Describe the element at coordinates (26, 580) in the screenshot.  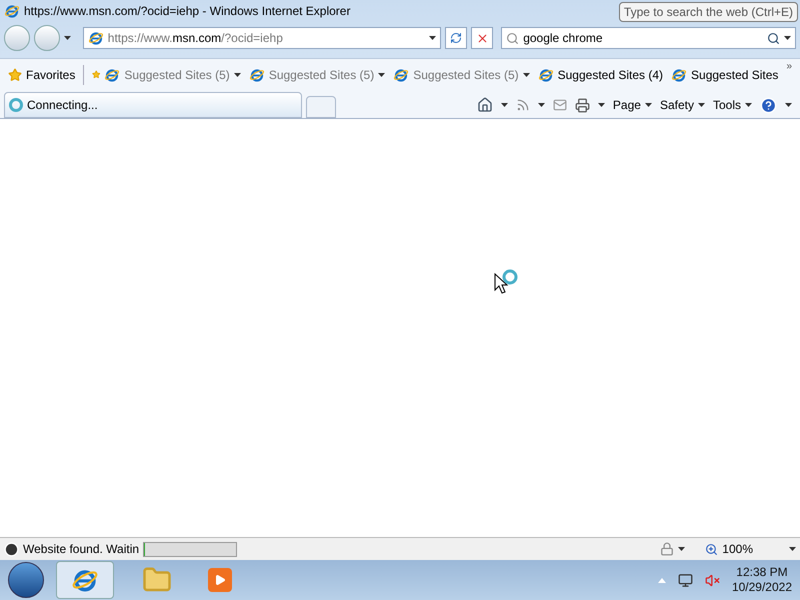
I see `start-button` at that location.